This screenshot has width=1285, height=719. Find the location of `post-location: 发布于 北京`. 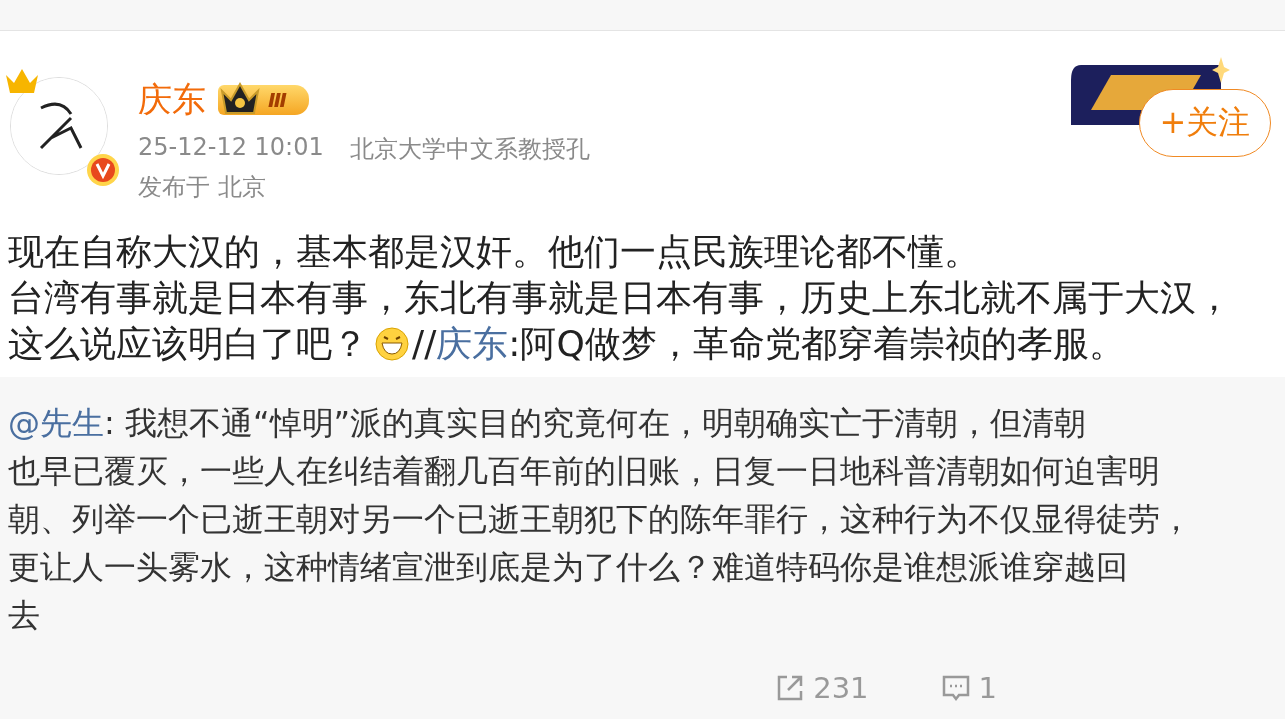

post-location: 发布于 北京 is located at coordinates (202, 187).